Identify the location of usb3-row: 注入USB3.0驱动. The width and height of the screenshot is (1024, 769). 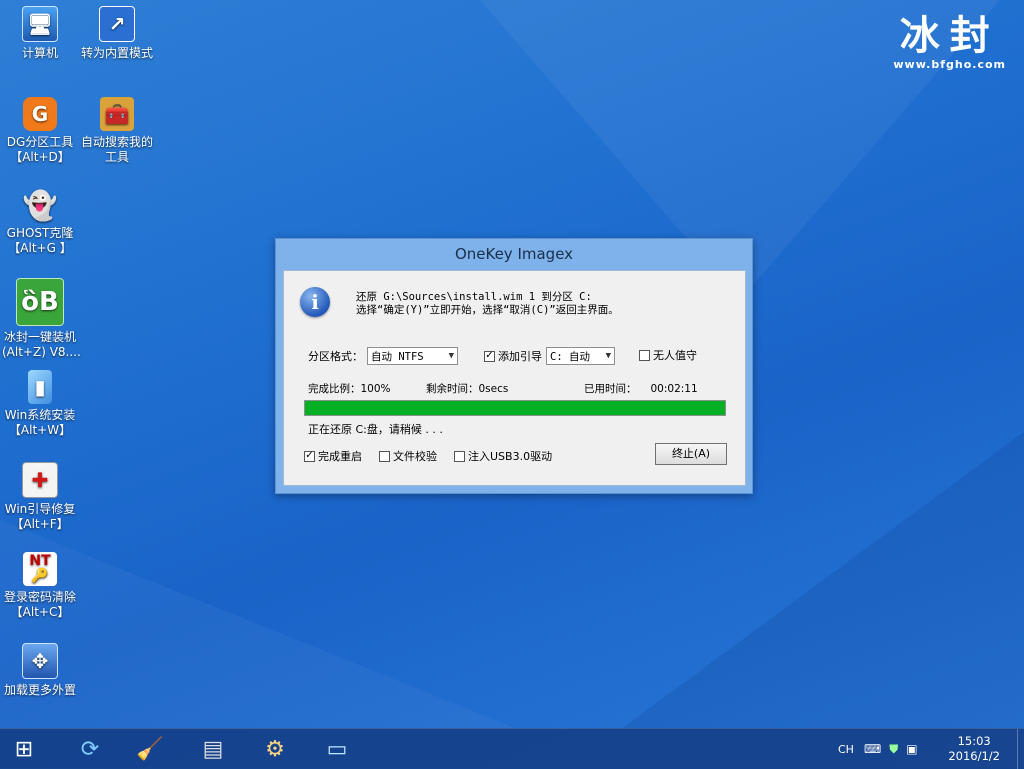
(503, 456).